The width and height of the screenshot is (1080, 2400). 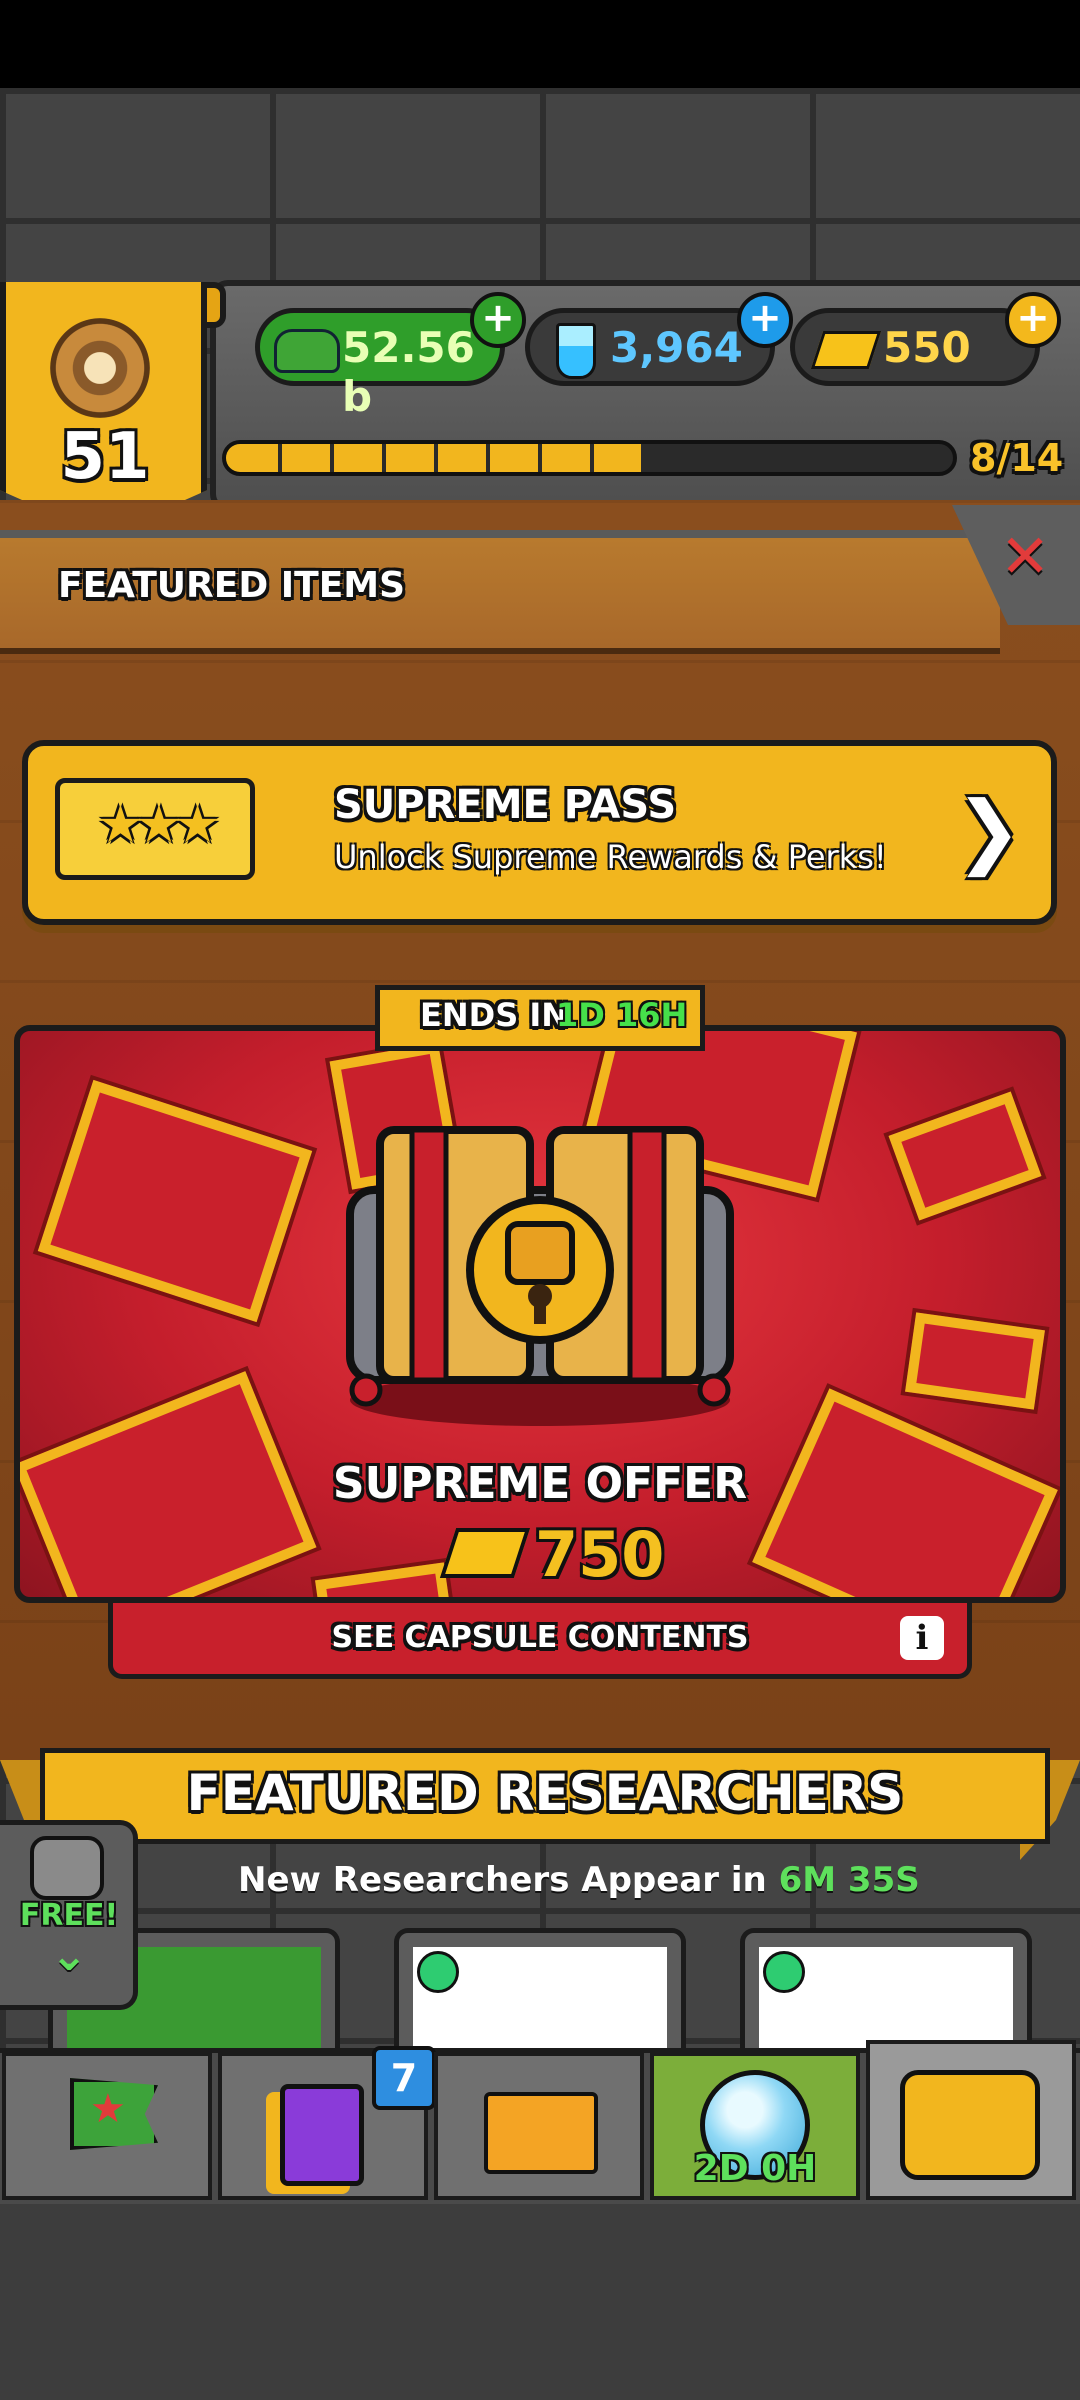 I want to click on researchers-refresh-timer: 6M 35S, so click(x=849, y=1880).